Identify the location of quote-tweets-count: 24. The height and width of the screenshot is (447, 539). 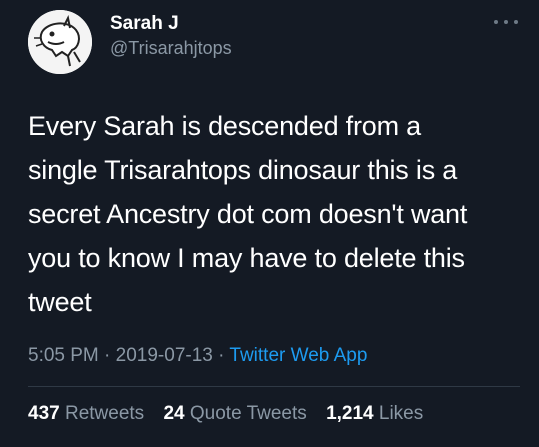
(174, 413).